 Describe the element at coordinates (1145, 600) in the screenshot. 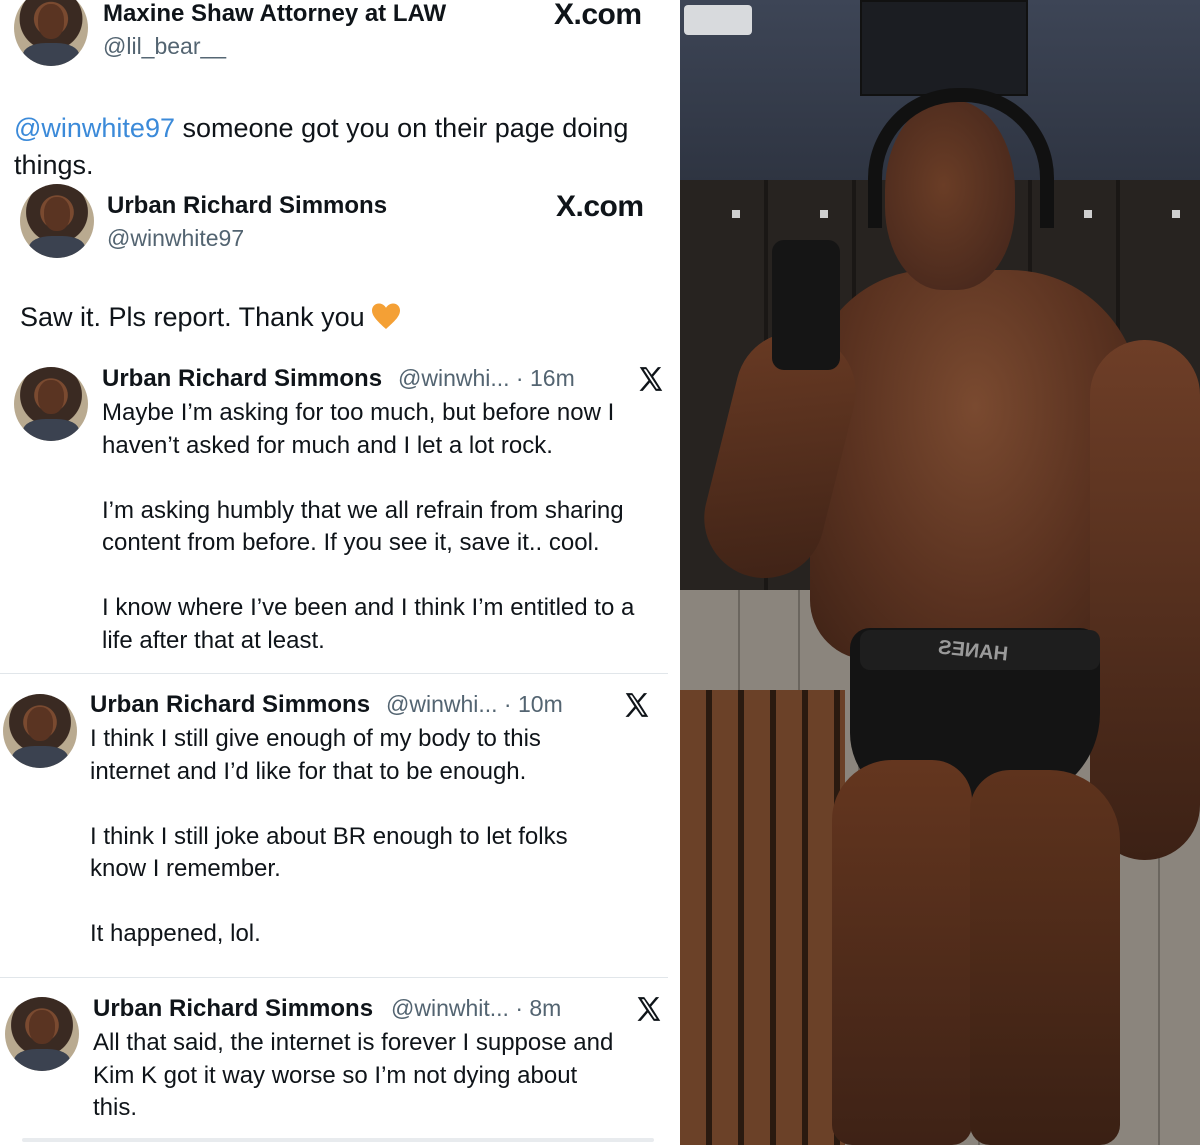

I see `right-arm` at that location.